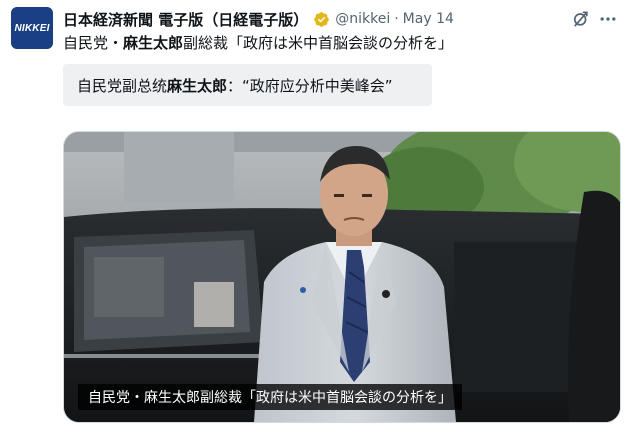 The image size is (627, 432). What do you see at coordinates (122, 85) in the screenshot?
I see `translation-prefix: 自民党副总统` at bounding box center [122, 85].